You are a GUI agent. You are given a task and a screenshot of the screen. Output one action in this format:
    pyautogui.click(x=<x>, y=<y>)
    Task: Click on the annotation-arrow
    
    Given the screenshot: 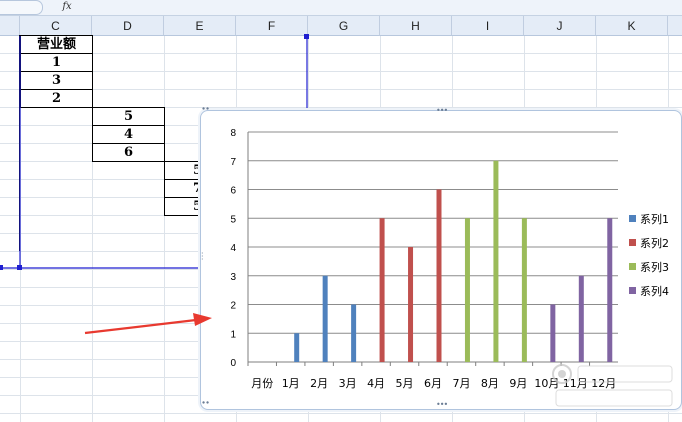 What is the action you would take?
    pyautogui.click(x=148, y=324)
    